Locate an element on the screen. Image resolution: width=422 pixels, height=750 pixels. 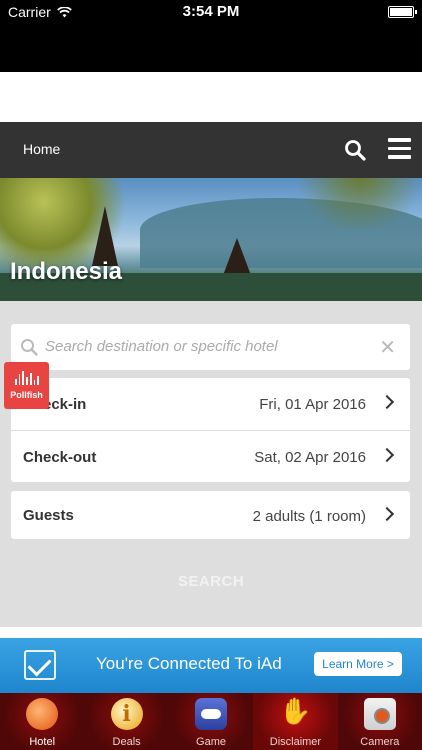
pollfish-label: Pollfish is located at coordinates (26, 395).